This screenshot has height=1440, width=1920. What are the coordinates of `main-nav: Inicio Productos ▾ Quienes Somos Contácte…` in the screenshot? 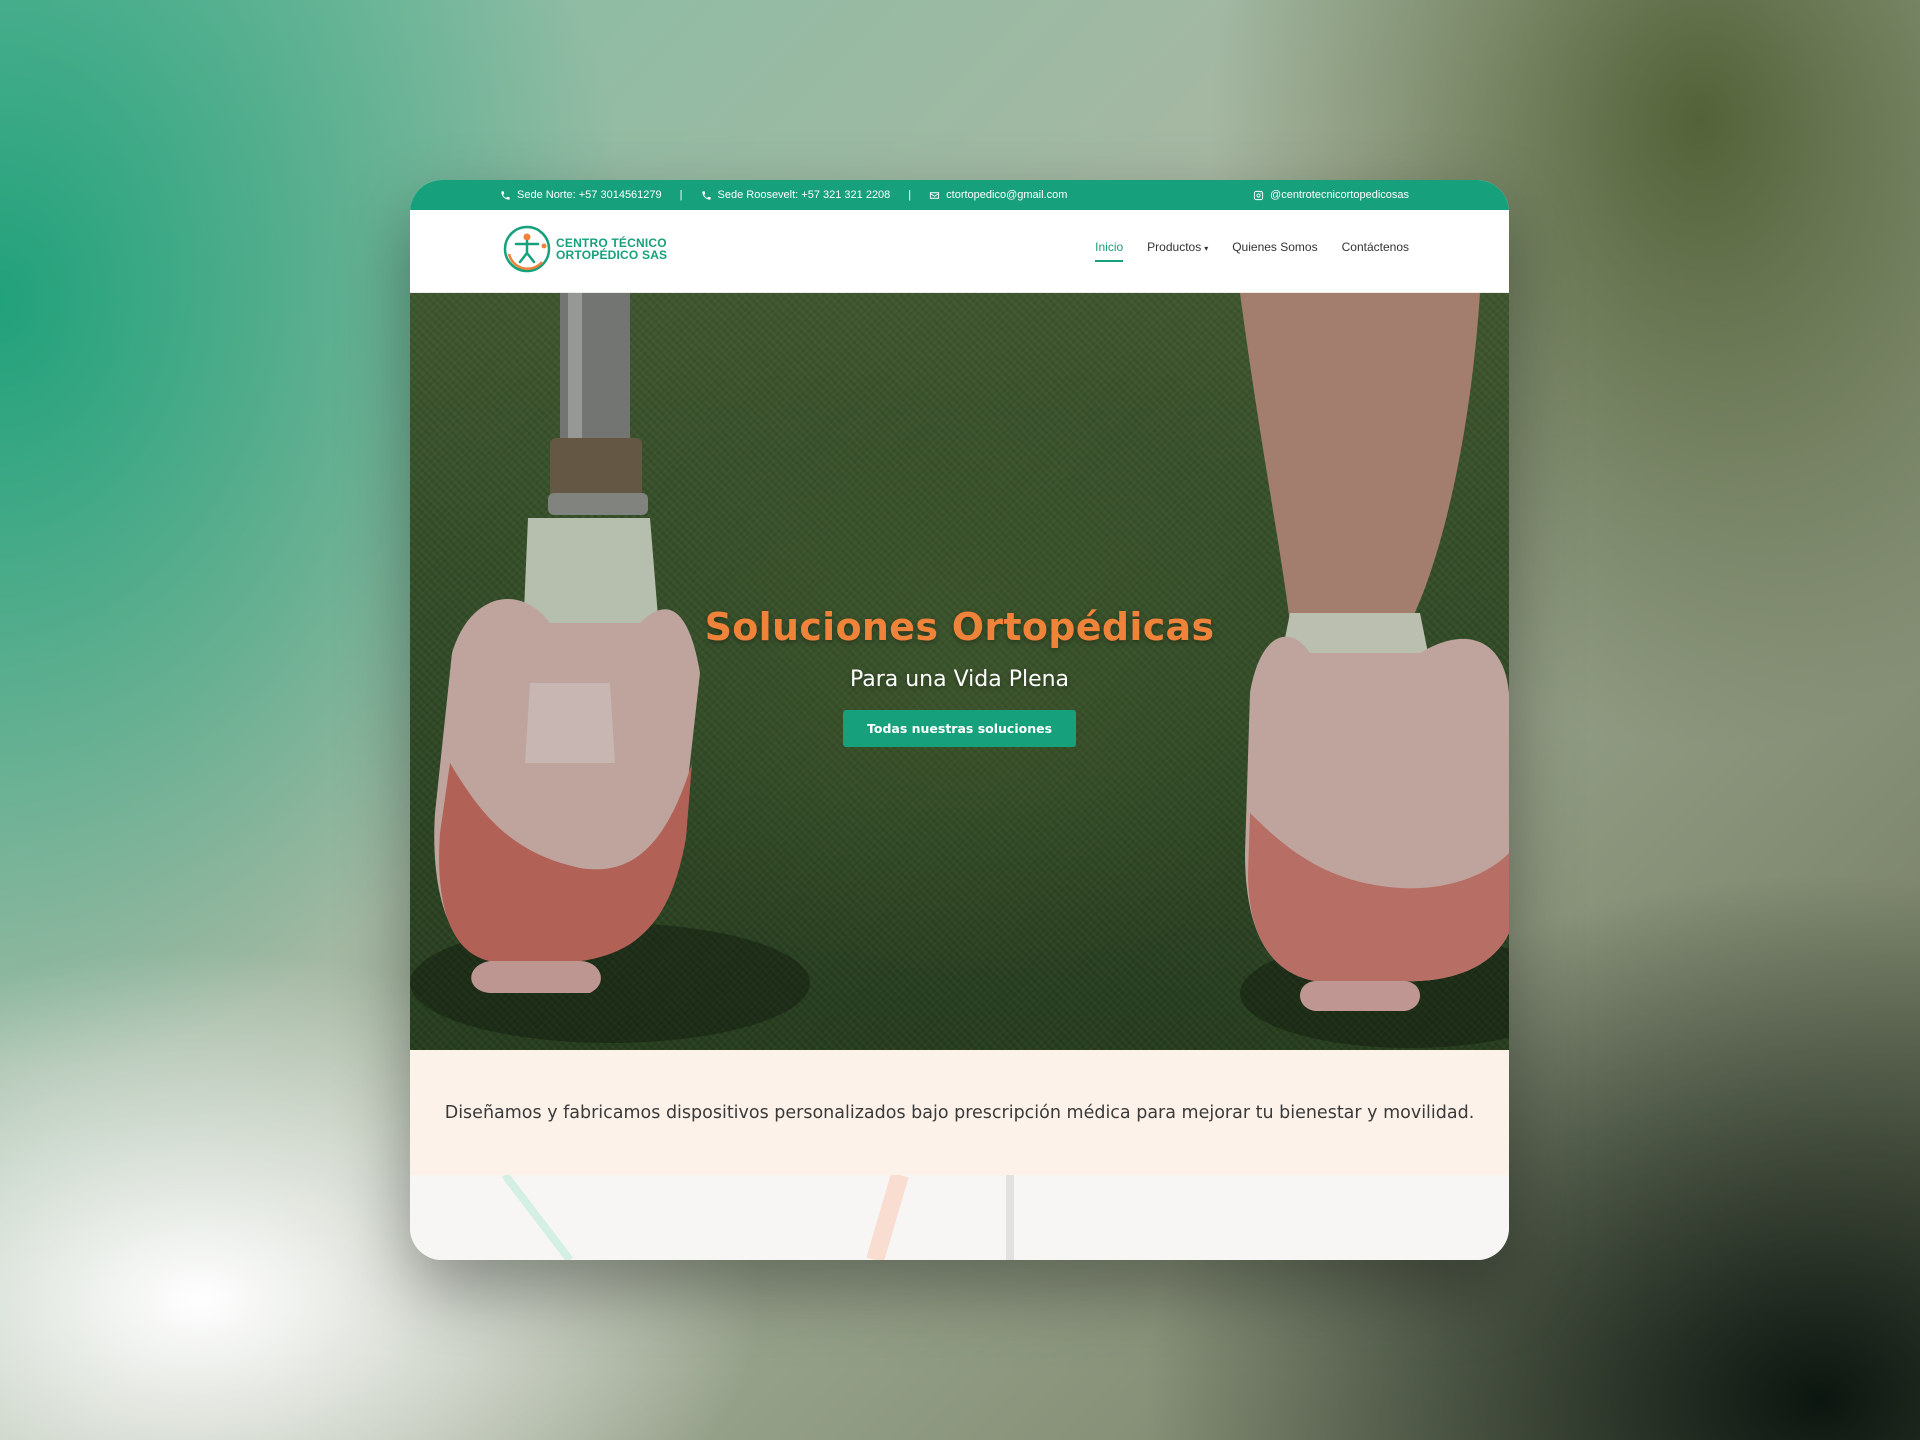 It's located at (1252, 251).